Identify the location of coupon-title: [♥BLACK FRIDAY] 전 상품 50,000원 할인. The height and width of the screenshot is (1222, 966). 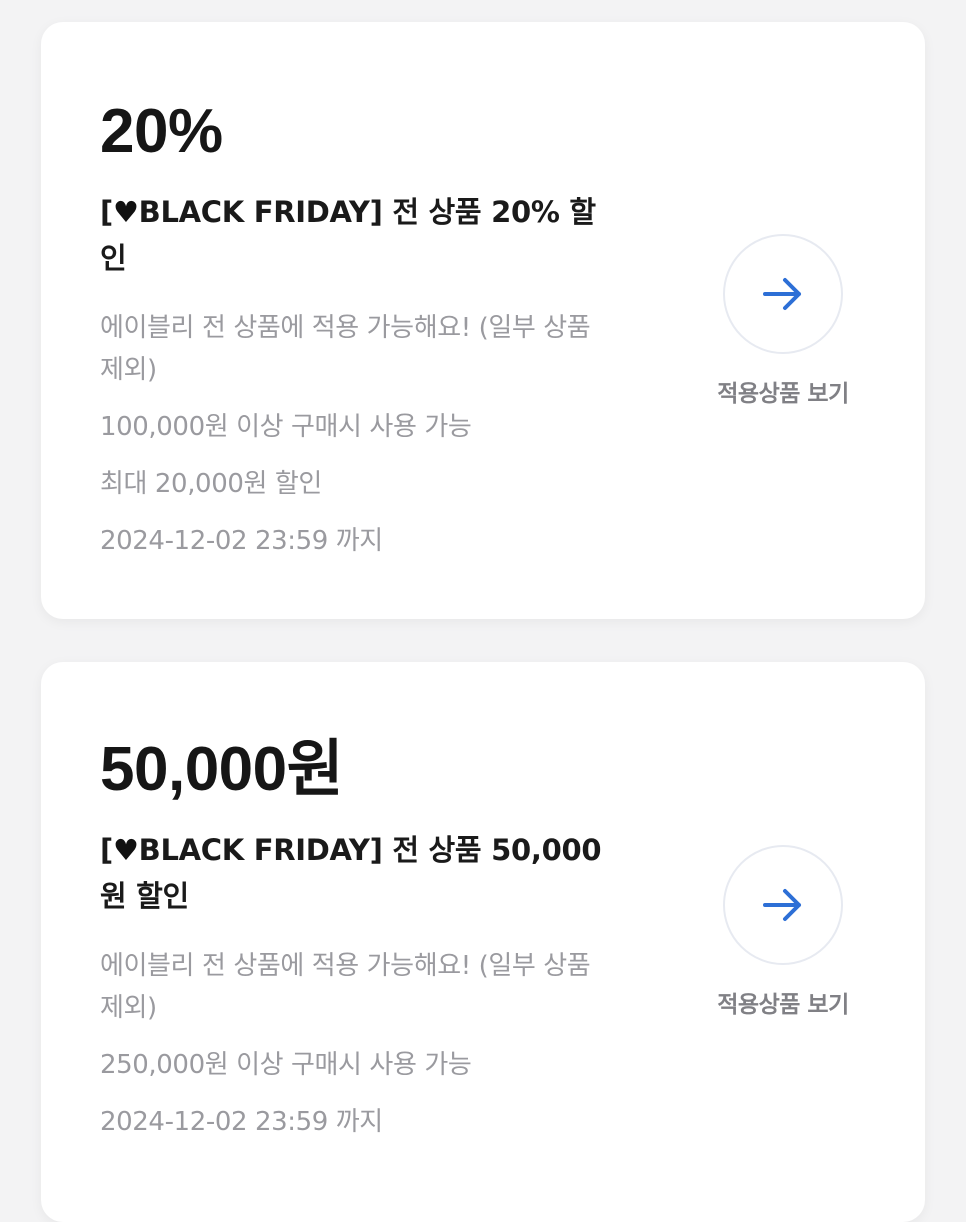
(360, 873).